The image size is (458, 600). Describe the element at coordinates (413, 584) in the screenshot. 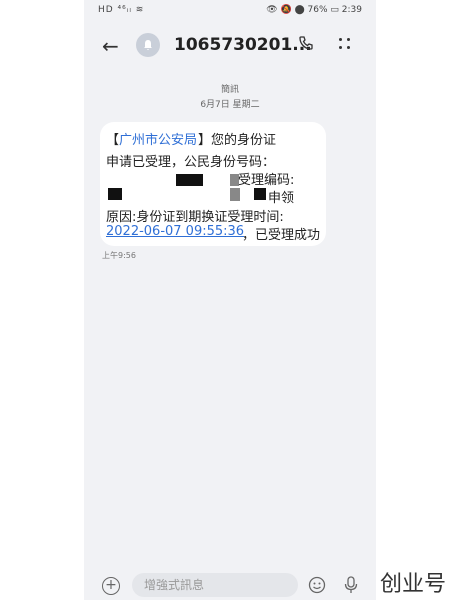

I see `watermark: 创业号` at that location.